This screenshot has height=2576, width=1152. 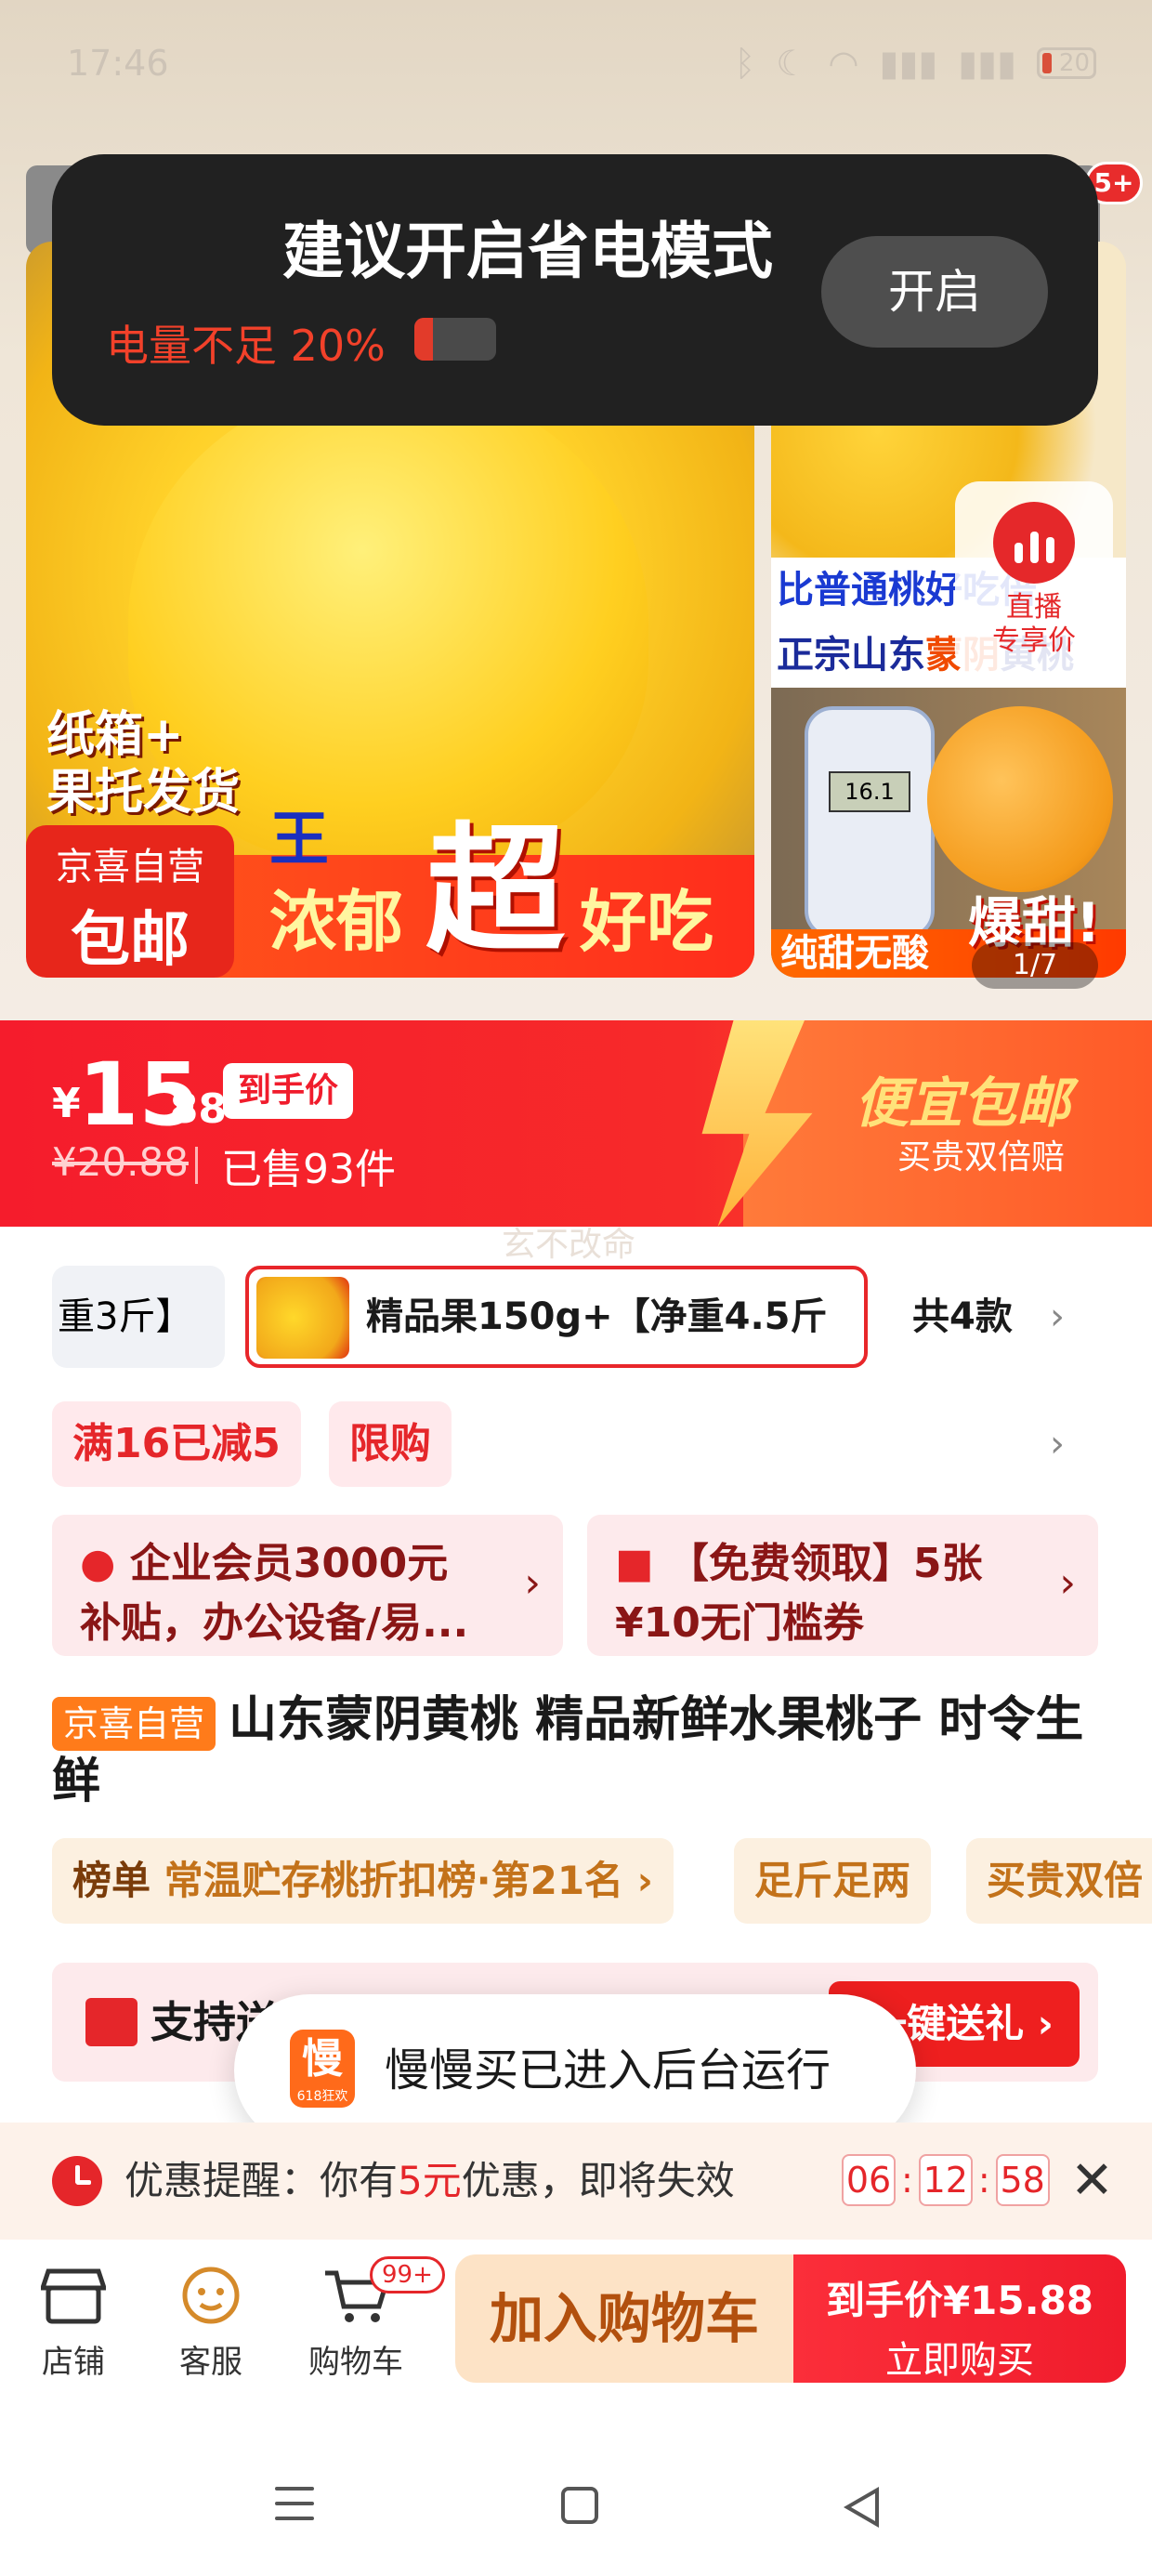 I want to click on bottom-action-bar: 店铺 客服 99+ 购物车 加入购物车 到手价¥15.88 立即购买, so click(x=576, y=2323).